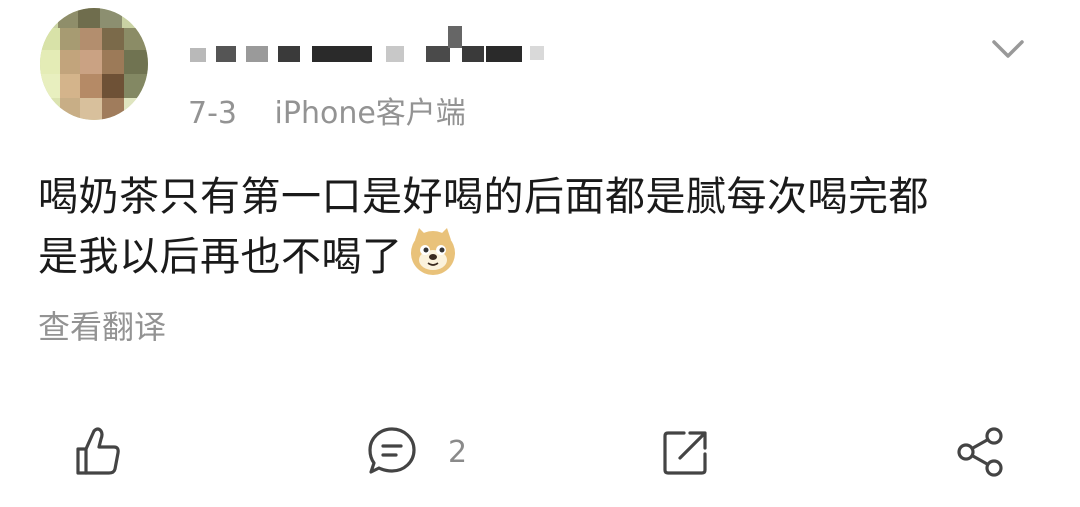 The height and width of the screenshot is (507, 1080). What do you see at coordinates (458, 452) in the screenshot?
I see `comment-count: 2` at bounding box center [458, 452].